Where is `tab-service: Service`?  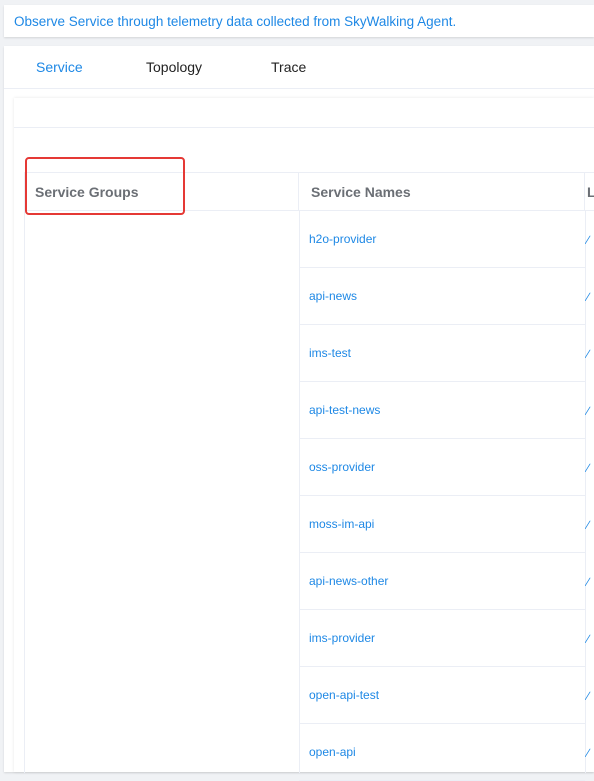 tab-service: Service is located at coordinates (59, 67).